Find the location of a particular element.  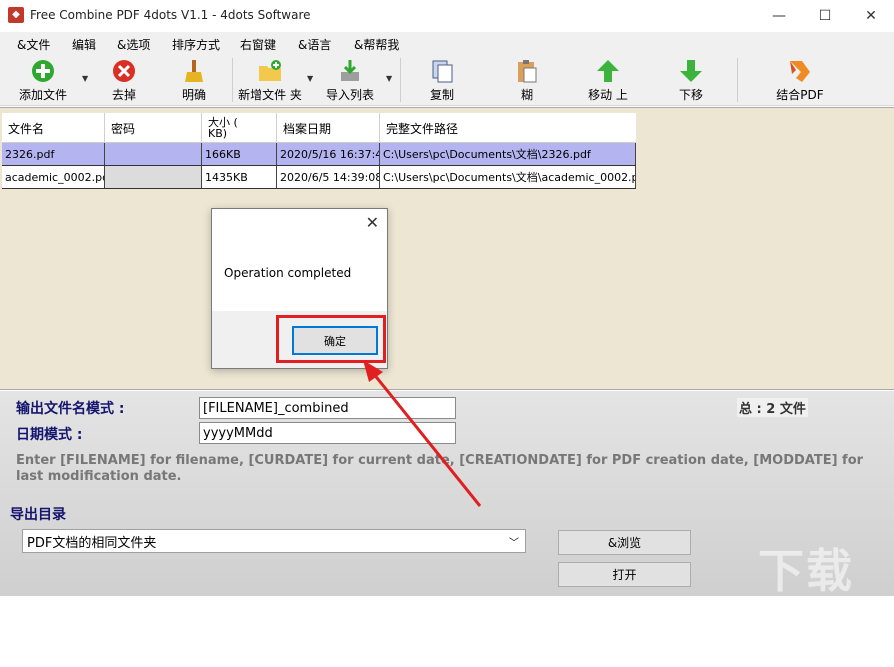

menu-options: &选项 is located at coordinates (133, 44).